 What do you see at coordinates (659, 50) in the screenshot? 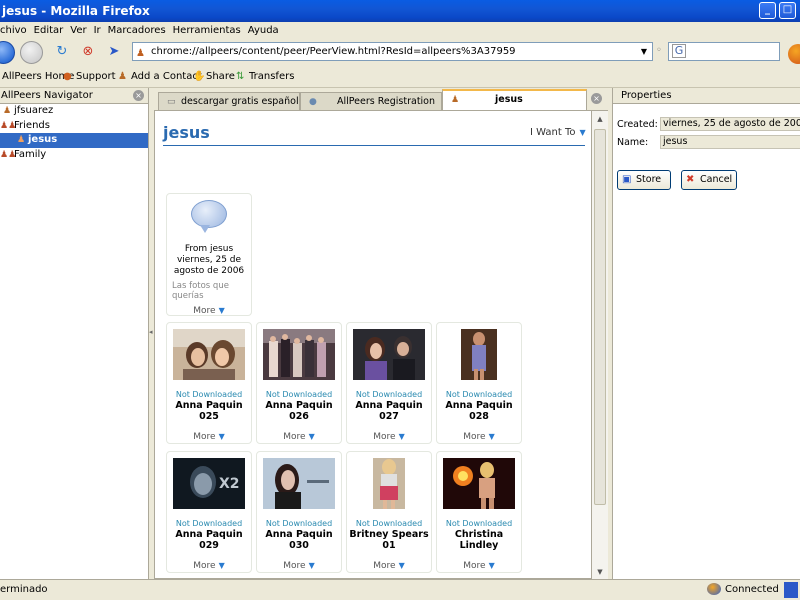
I see `go-icon: ◦` at bounding box center [659, 50].